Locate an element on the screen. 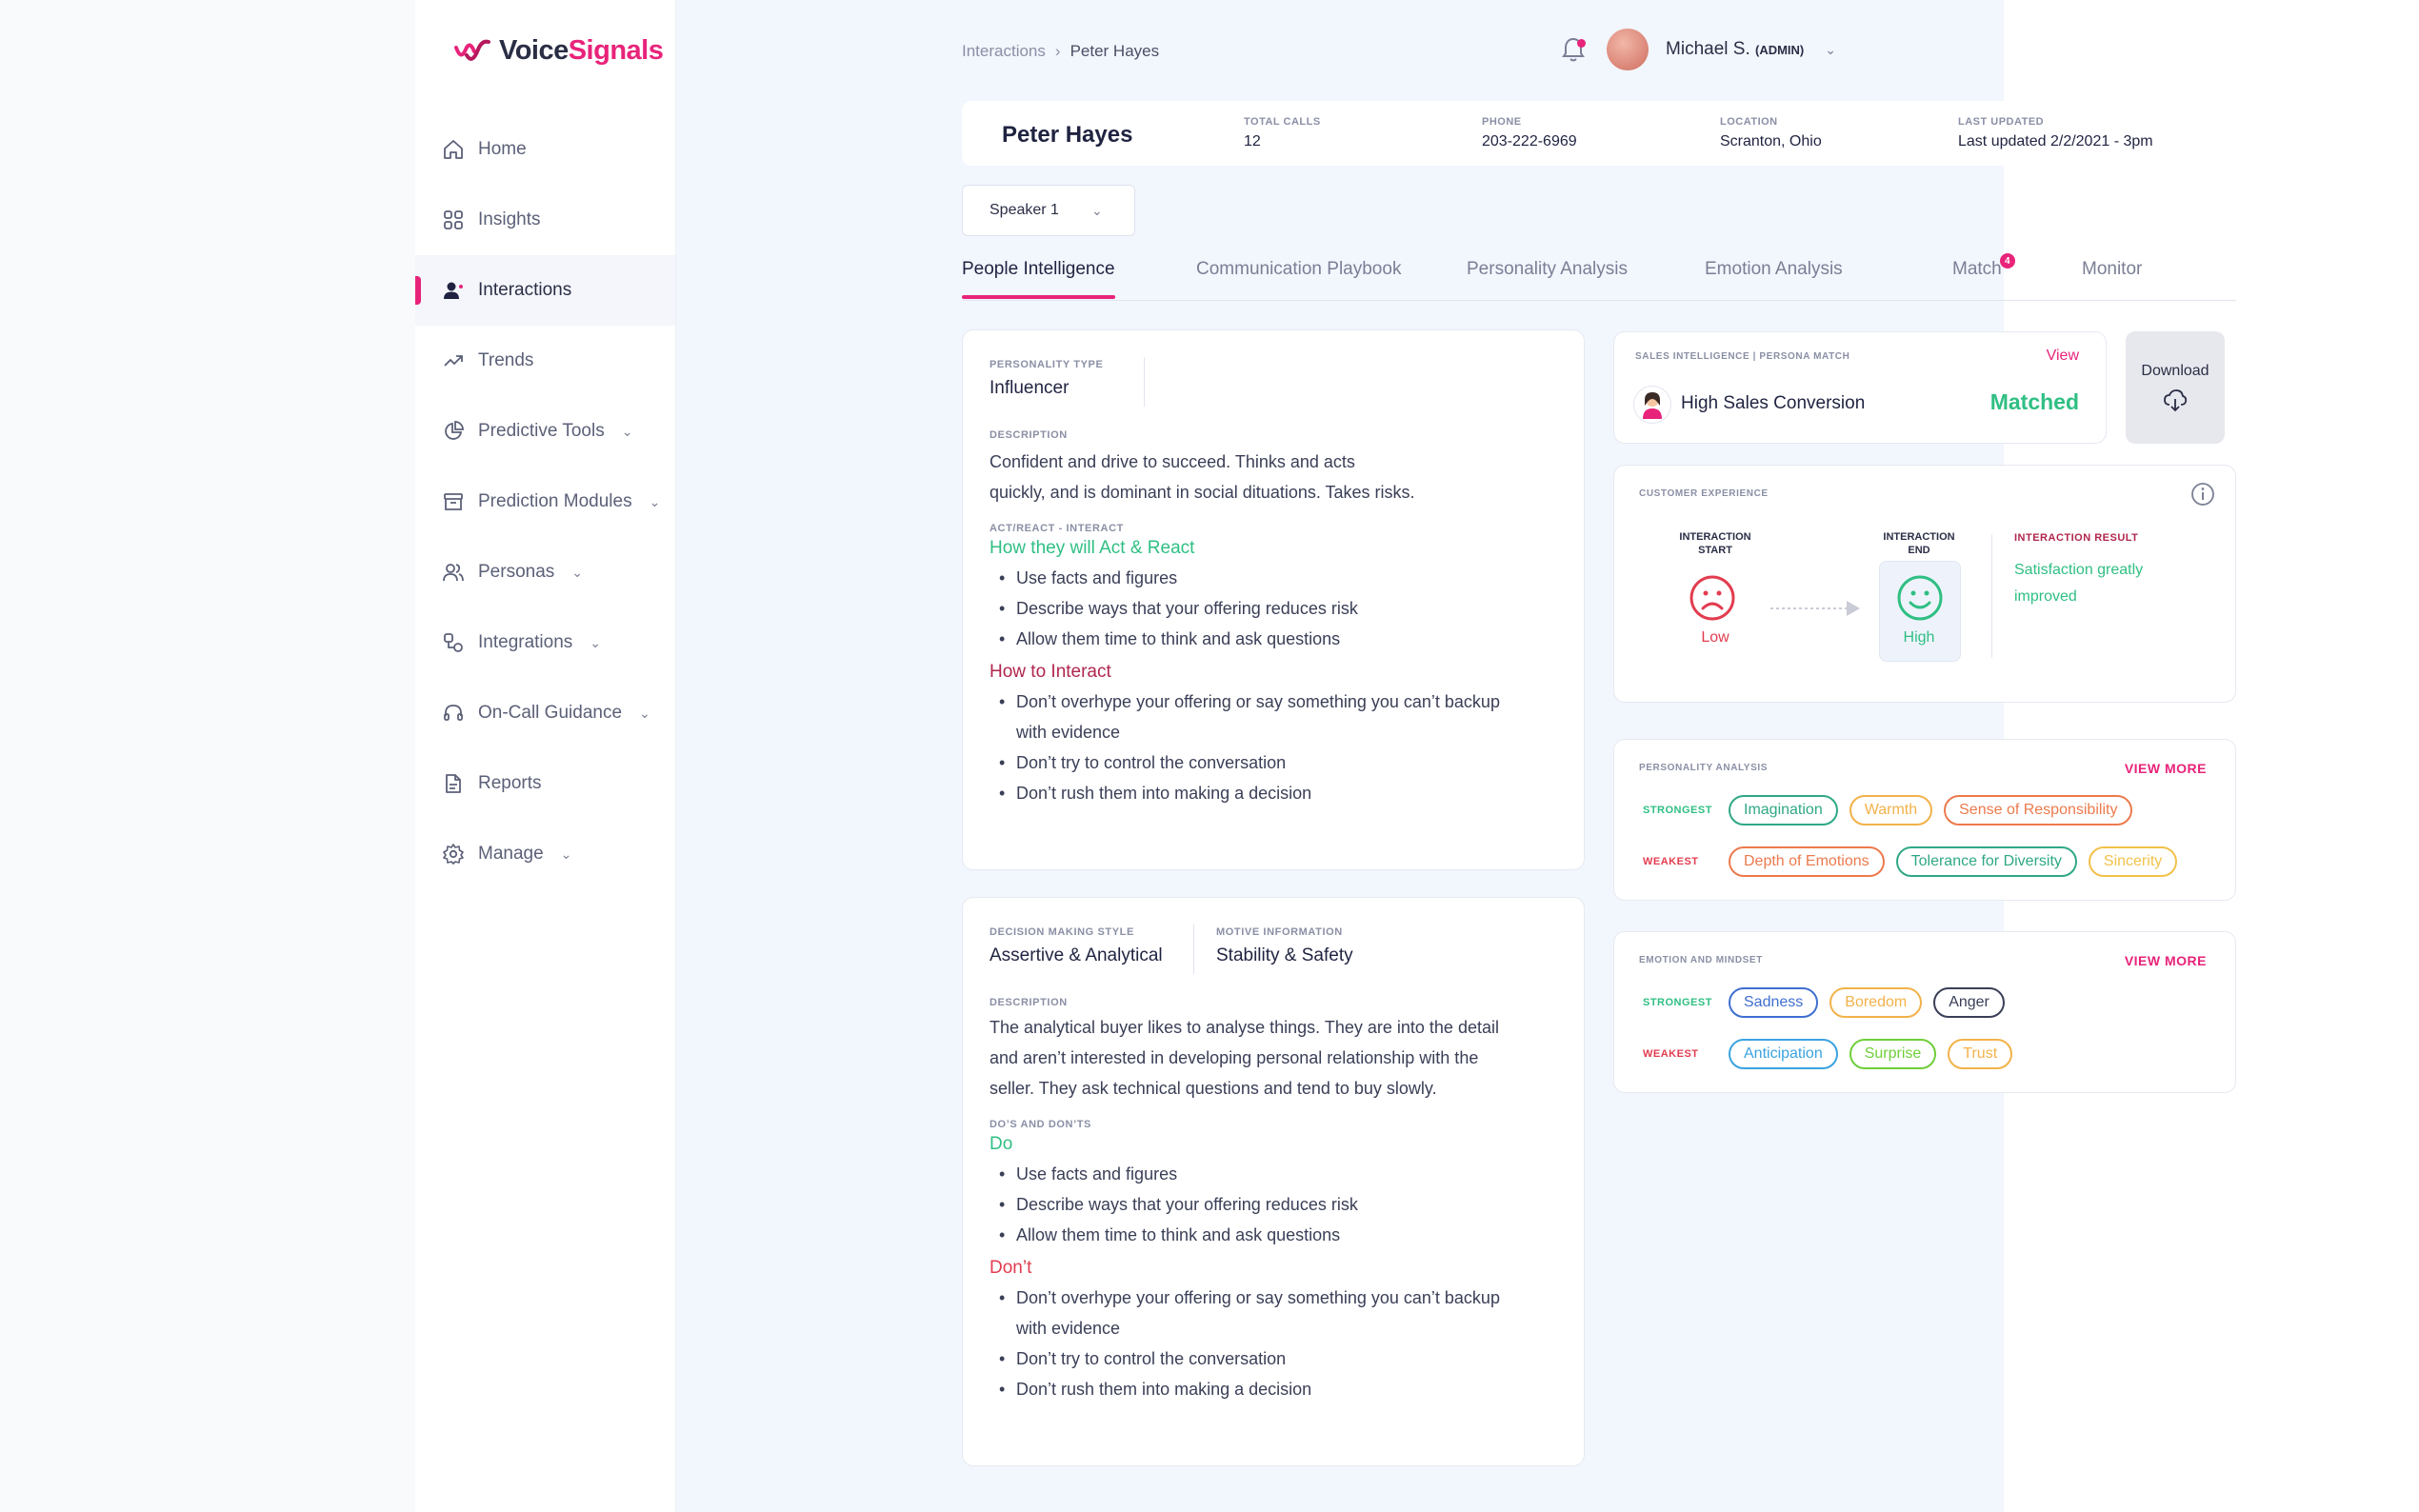  decision-style-label: DECISION MAKING STYLE is located at coordinates (1062, 932).